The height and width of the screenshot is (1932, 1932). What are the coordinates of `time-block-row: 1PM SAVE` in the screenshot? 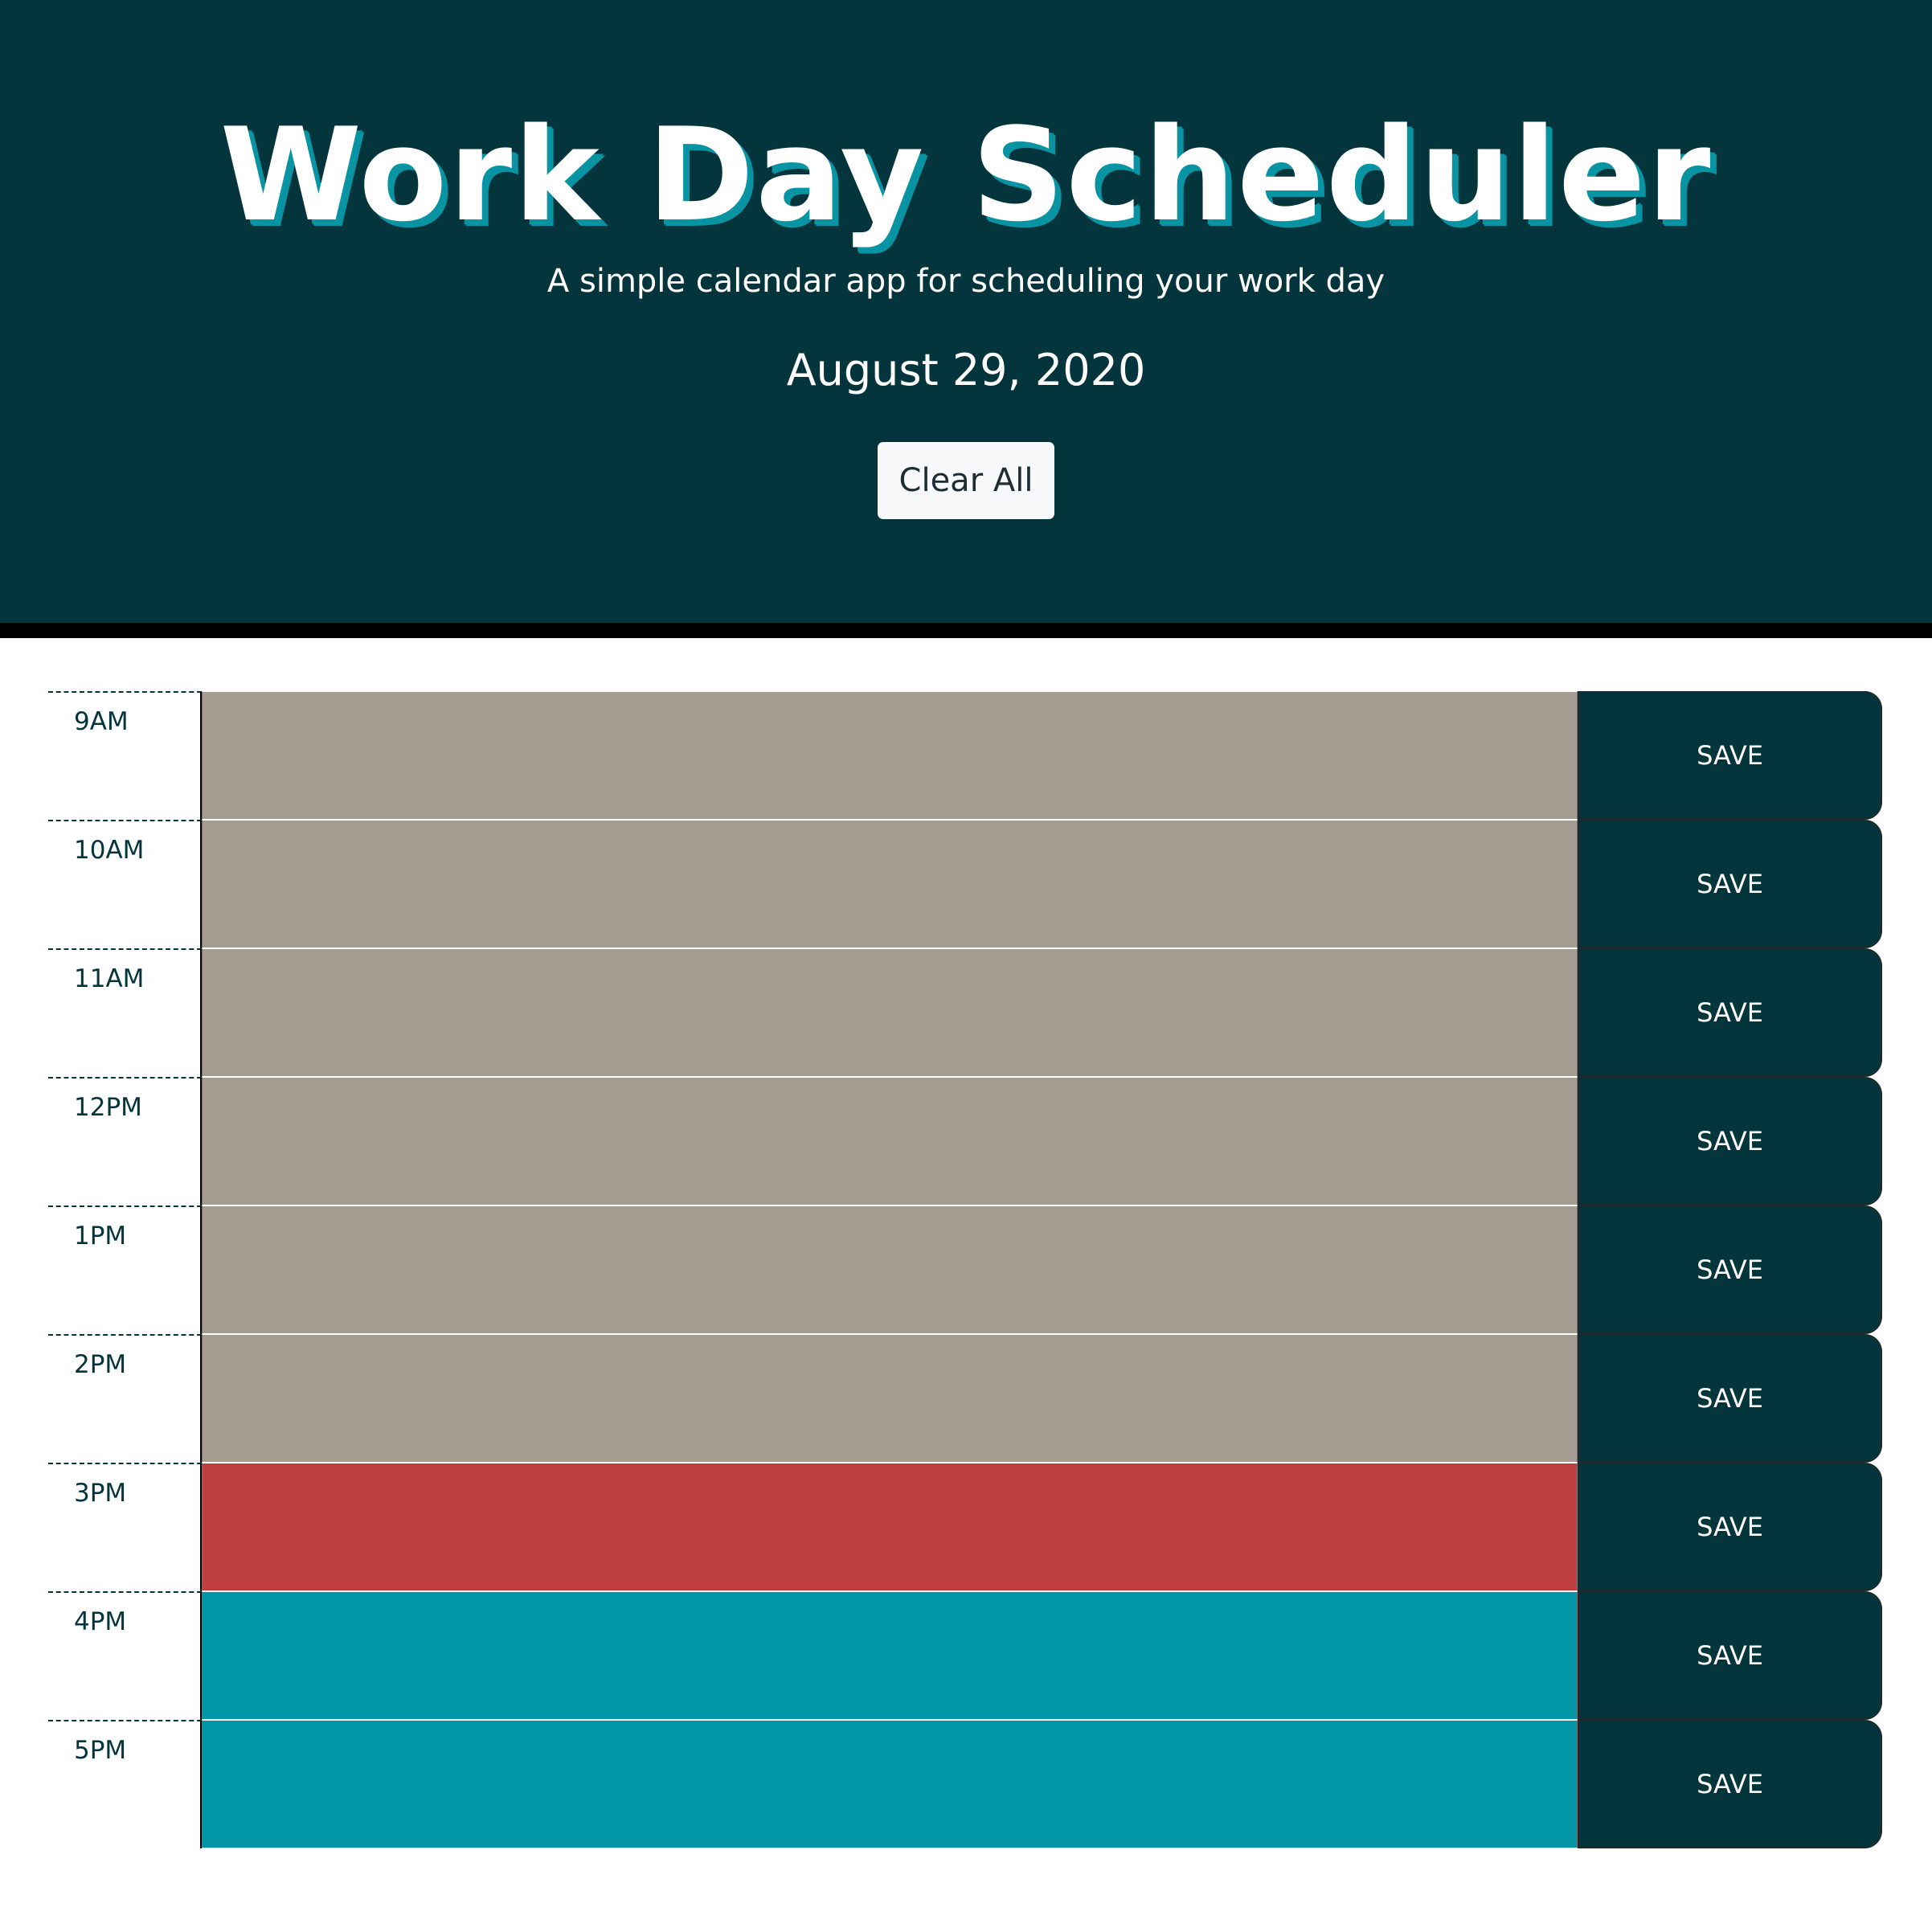 It's located at (965, 1269).